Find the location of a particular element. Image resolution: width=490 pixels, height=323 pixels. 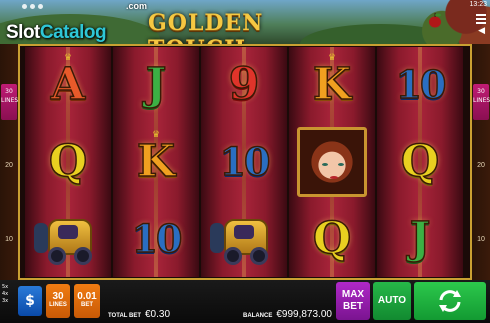

symbol-lady is located at coordinates (332, 162).